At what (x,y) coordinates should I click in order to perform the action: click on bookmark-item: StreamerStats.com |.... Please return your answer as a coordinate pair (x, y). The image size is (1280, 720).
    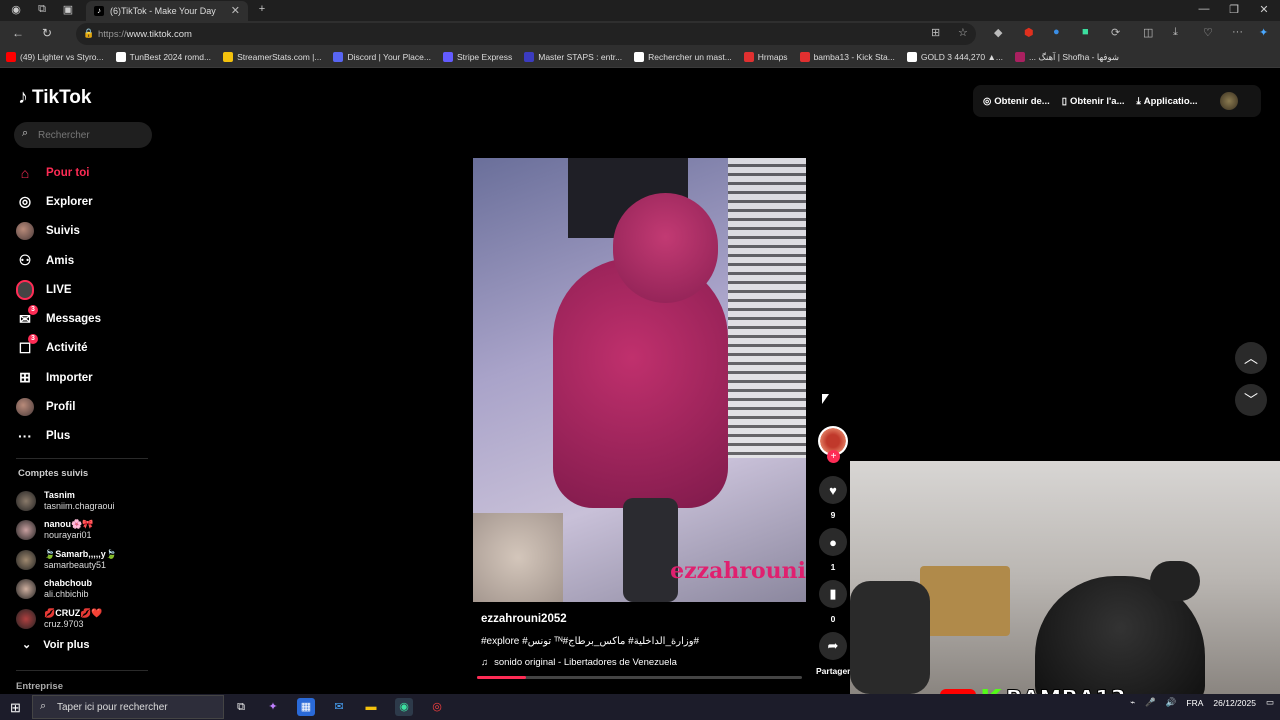
    Looking at the image, I should click on (272, 57).